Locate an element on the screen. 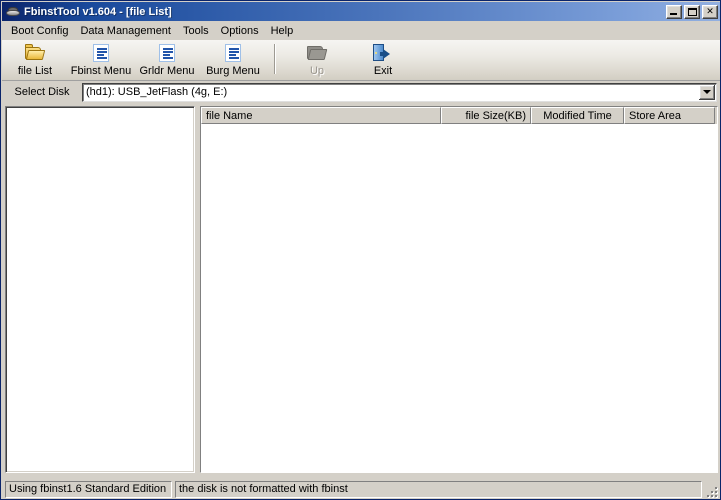 The image size is (721, 500). menu-item-tools: Tools is located at coordinates (196, 31).